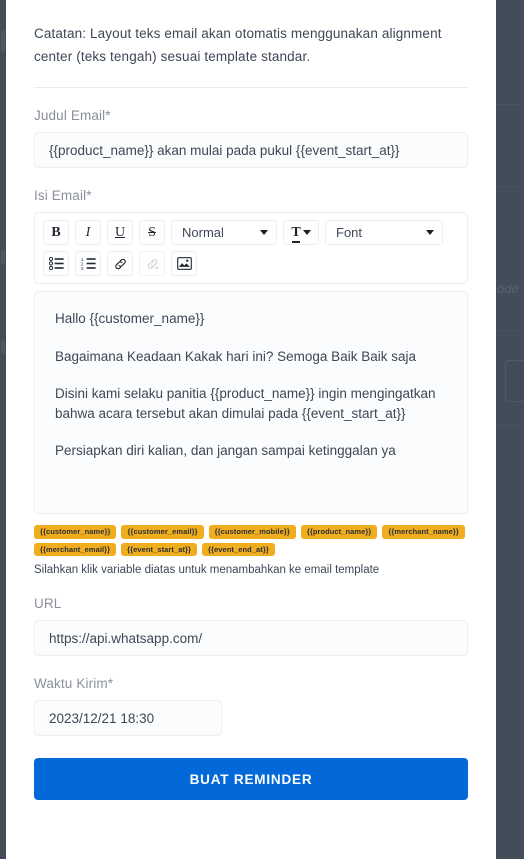  What do you see at coordinates (88, 233) in the screenshot?
I see `italic-button: I` at bounding box center [88, 233].